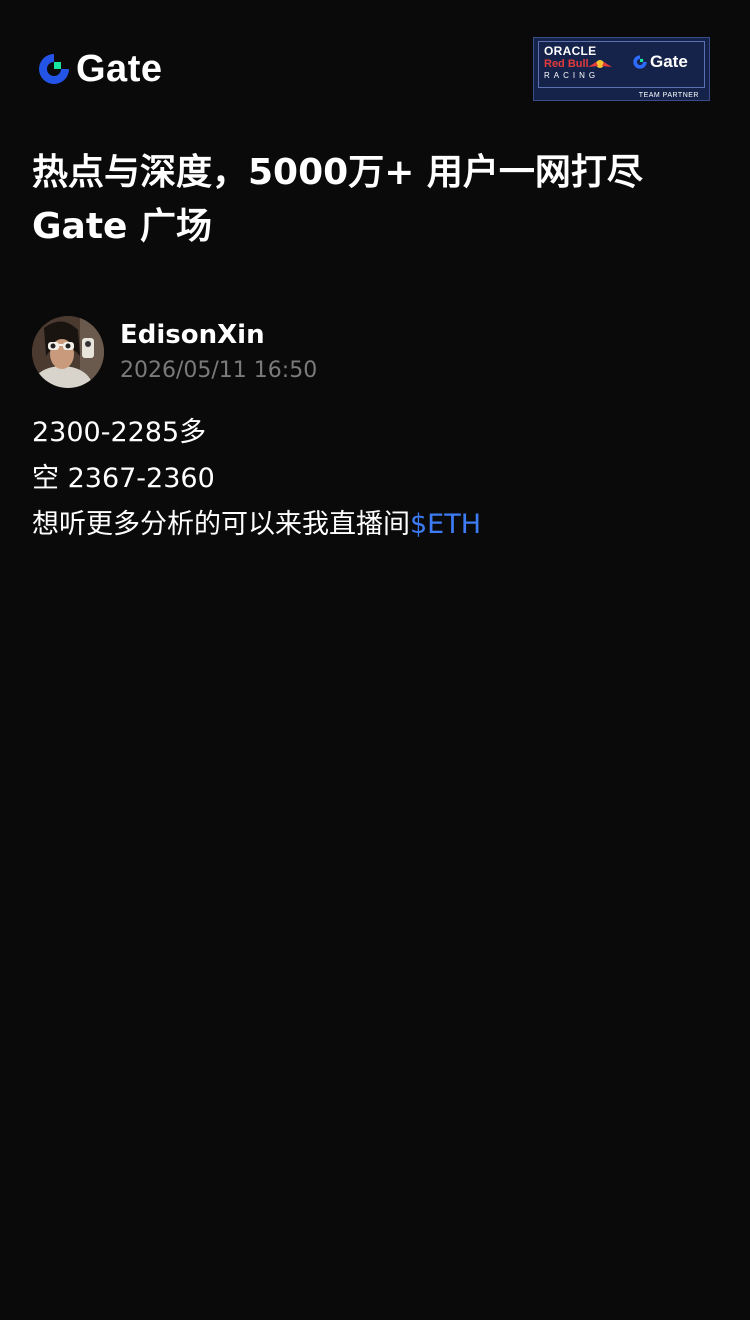 This screenshot has width=750, height=1320. What do you see at coordinates (669, 61) in the screenshot?
I see `badge-gate-text: Gate` at bounding box center [669, 61].